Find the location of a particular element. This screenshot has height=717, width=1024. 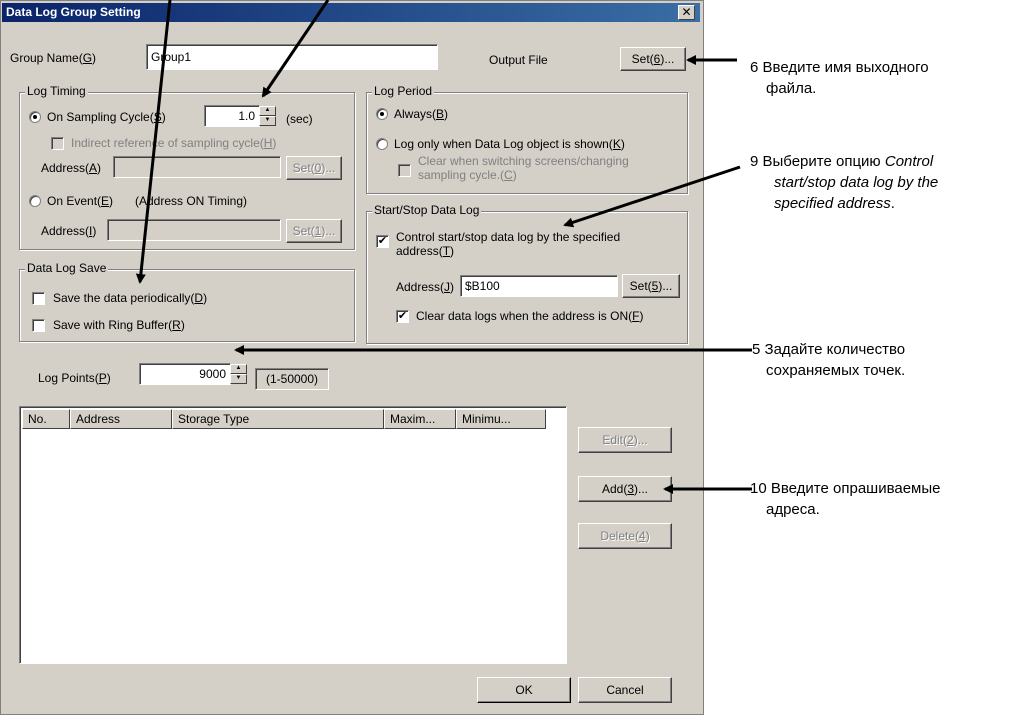

arrow-to-sampling-cycle is located at coordinates (295, 49).